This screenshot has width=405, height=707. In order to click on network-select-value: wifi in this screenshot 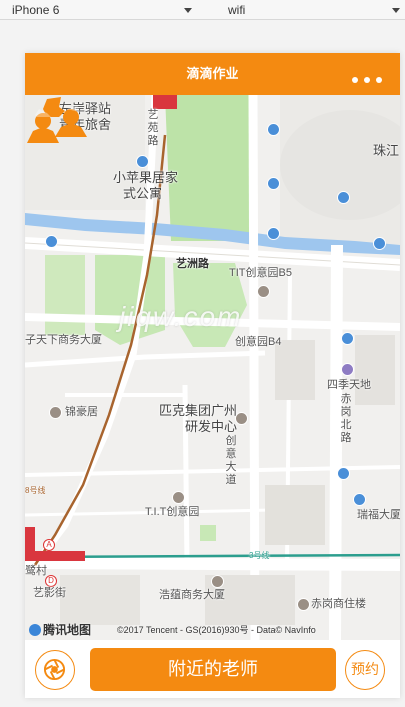, I will do `click(237, 10)`.